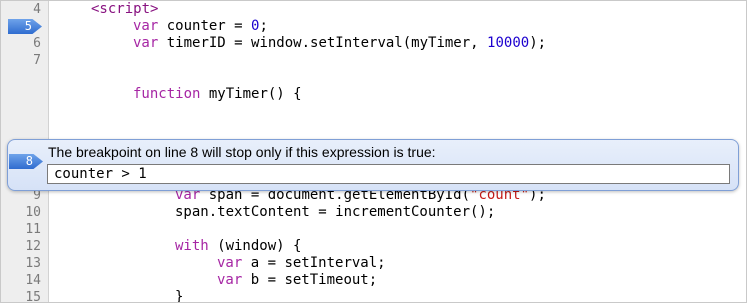 The width and height of the screenshot is (747, 303). What do you see at coordinates (200, 26) in the screenshot?
I see `code-text: var counter = 0;` at bounding box center [200, 26].